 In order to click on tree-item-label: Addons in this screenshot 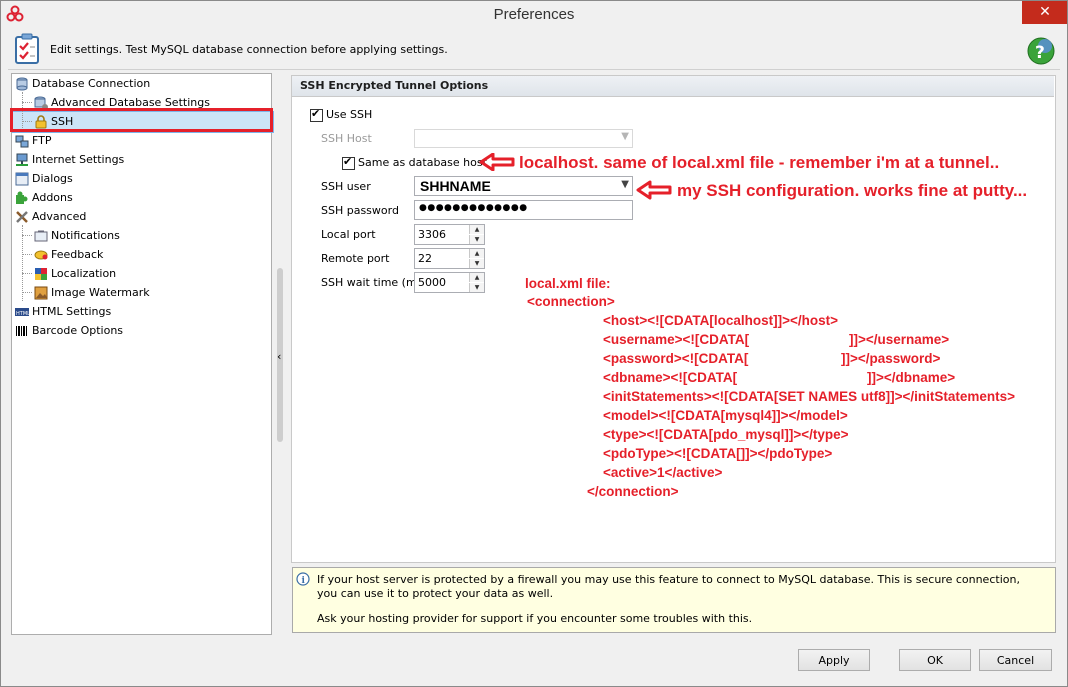, I will do `click(52, 197)`.